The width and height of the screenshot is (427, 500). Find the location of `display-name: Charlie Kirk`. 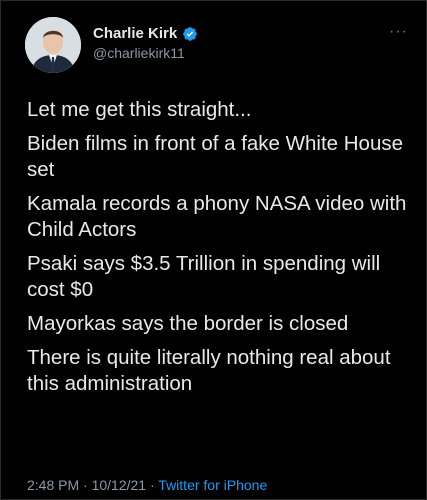

display-name: Charlie Kirk is located at coordinates (135, 33).